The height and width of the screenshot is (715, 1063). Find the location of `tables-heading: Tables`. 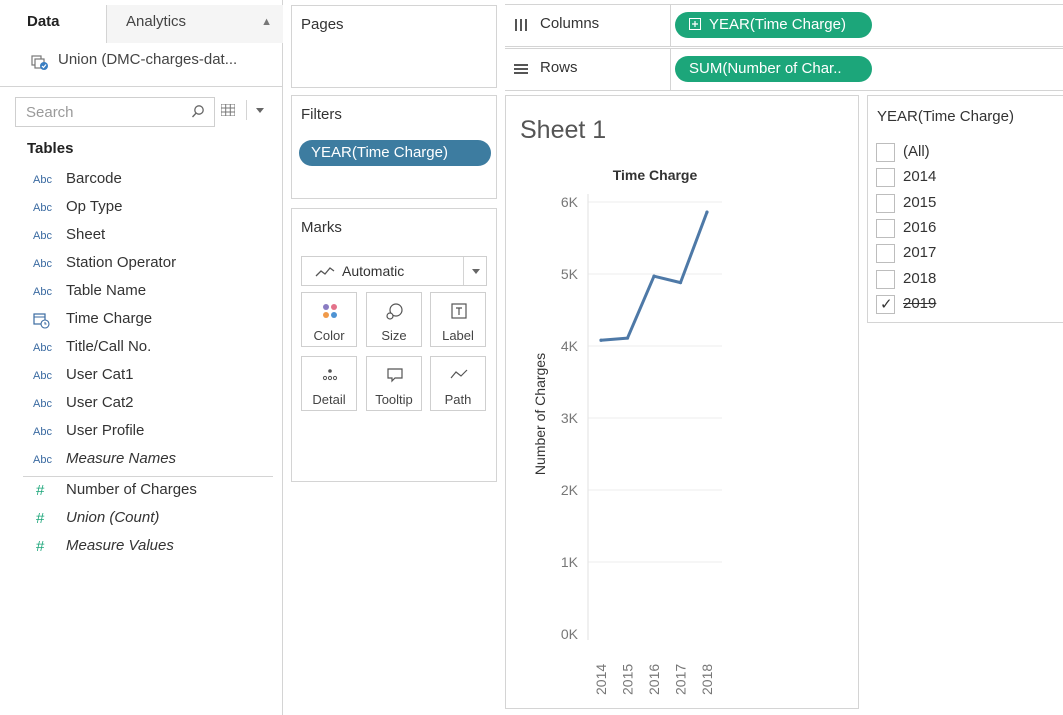

tables-heading: Tables is located at coordinates (50, 148).